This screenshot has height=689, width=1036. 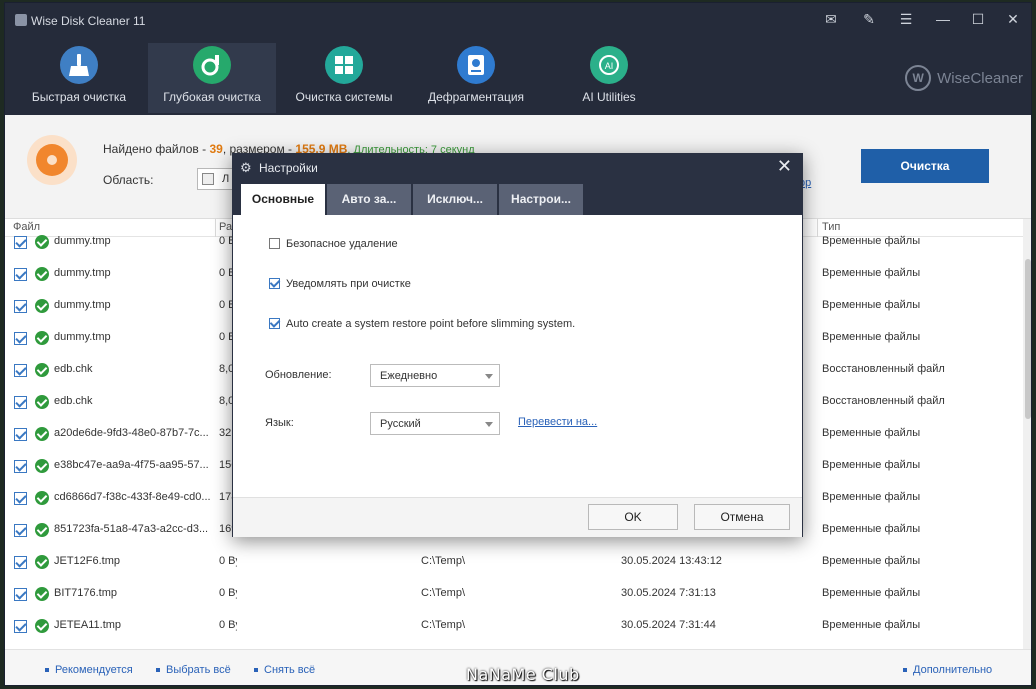 I want to click on menu-icon: ☰, so click(x=906, y=19).